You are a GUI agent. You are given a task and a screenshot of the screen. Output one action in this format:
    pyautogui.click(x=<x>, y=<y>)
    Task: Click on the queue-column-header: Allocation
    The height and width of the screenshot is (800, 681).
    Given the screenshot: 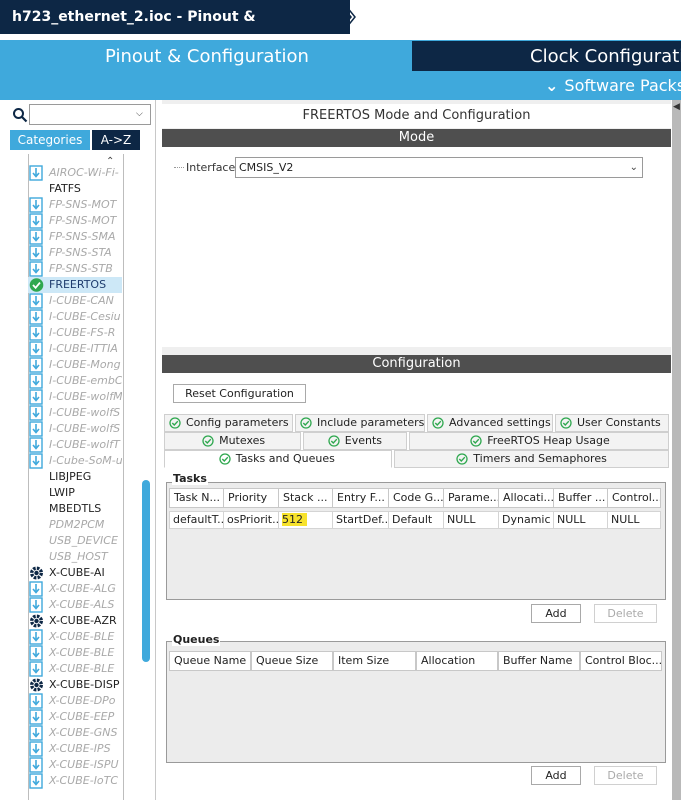 What is the action you would take?
    pyautogui.click(x=457, y=661)
    